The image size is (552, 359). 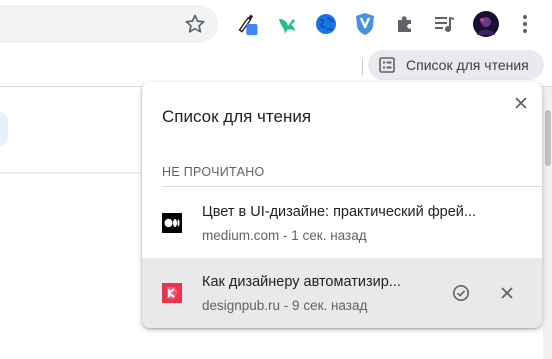 What do you see at coordinates (172, 293) in the screenshot?
I see `designpub-favicon` at bounding box center [172, 293].